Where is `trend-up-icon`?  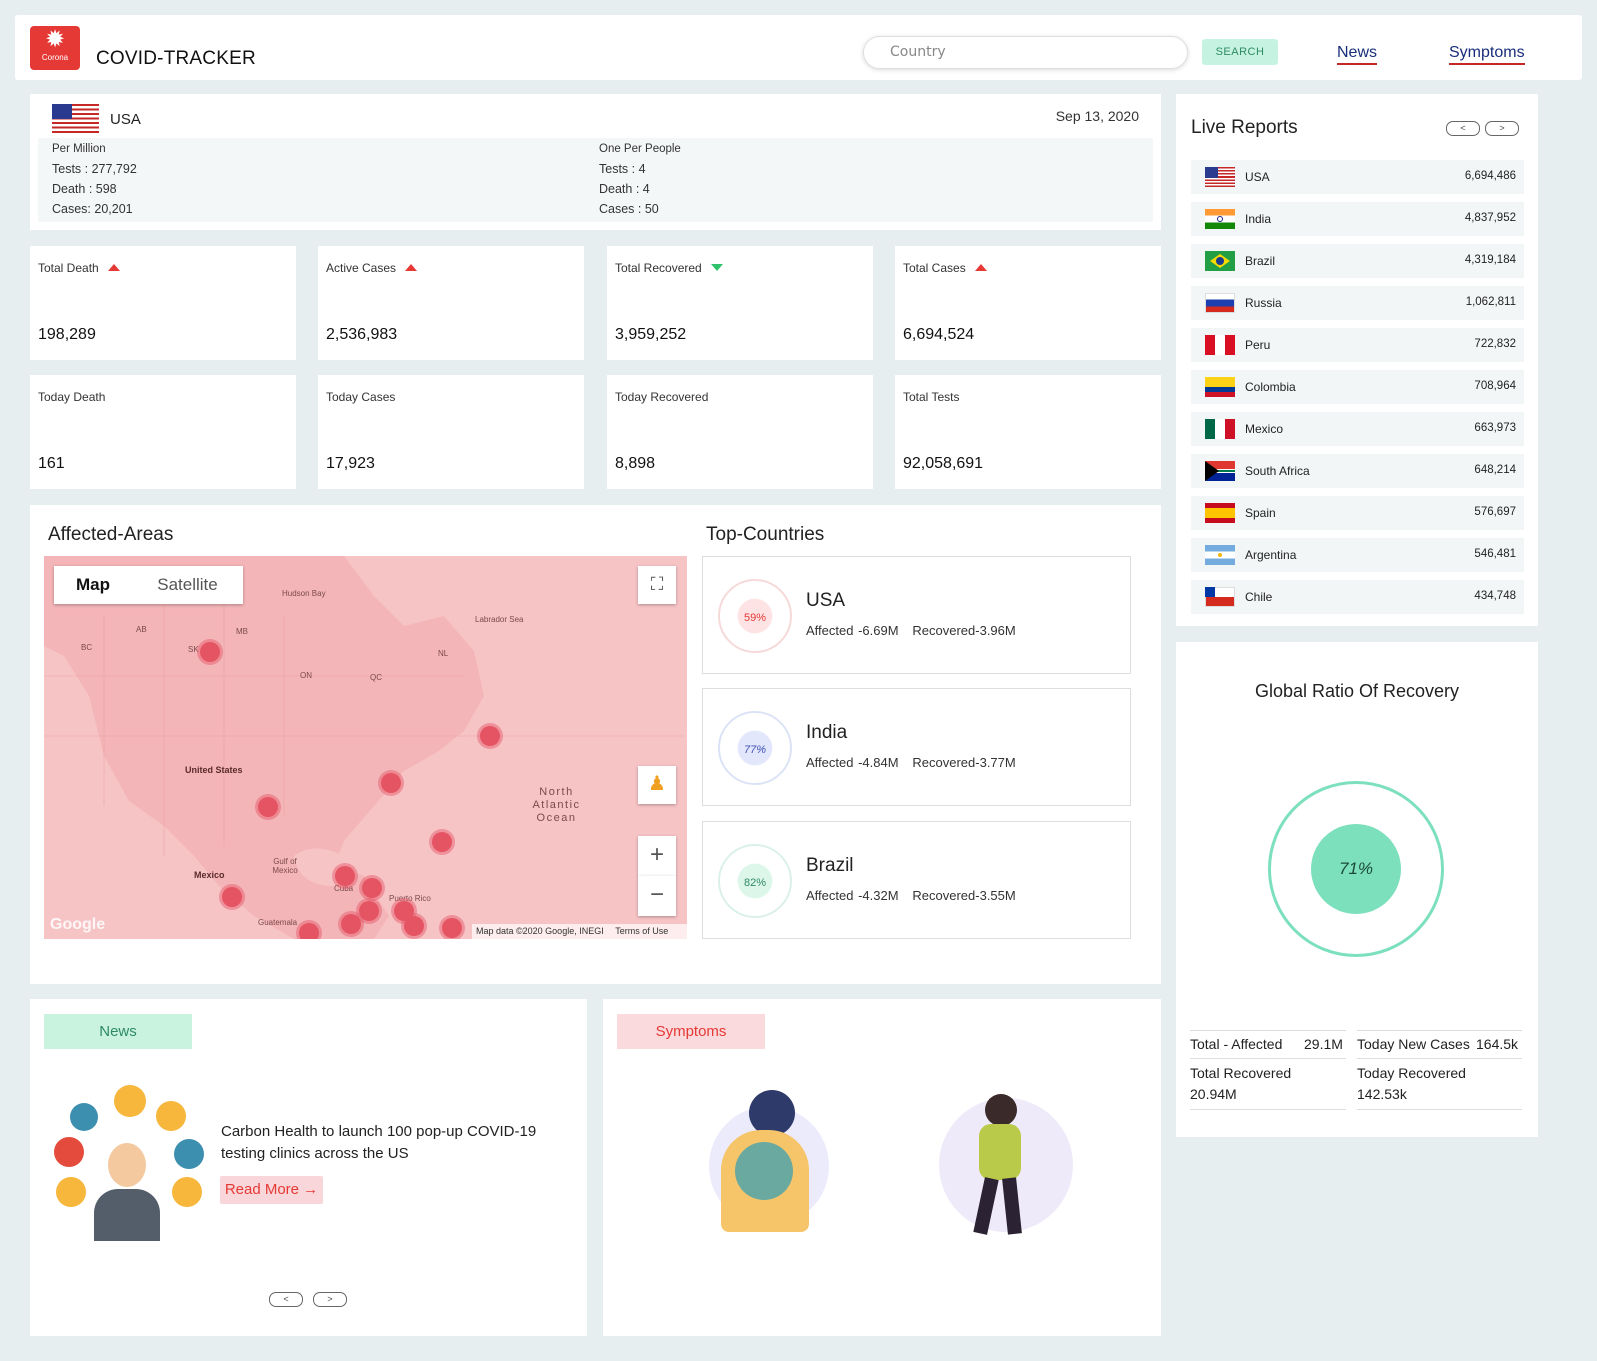 trend-up-icon is located at coordinates (113, 267).